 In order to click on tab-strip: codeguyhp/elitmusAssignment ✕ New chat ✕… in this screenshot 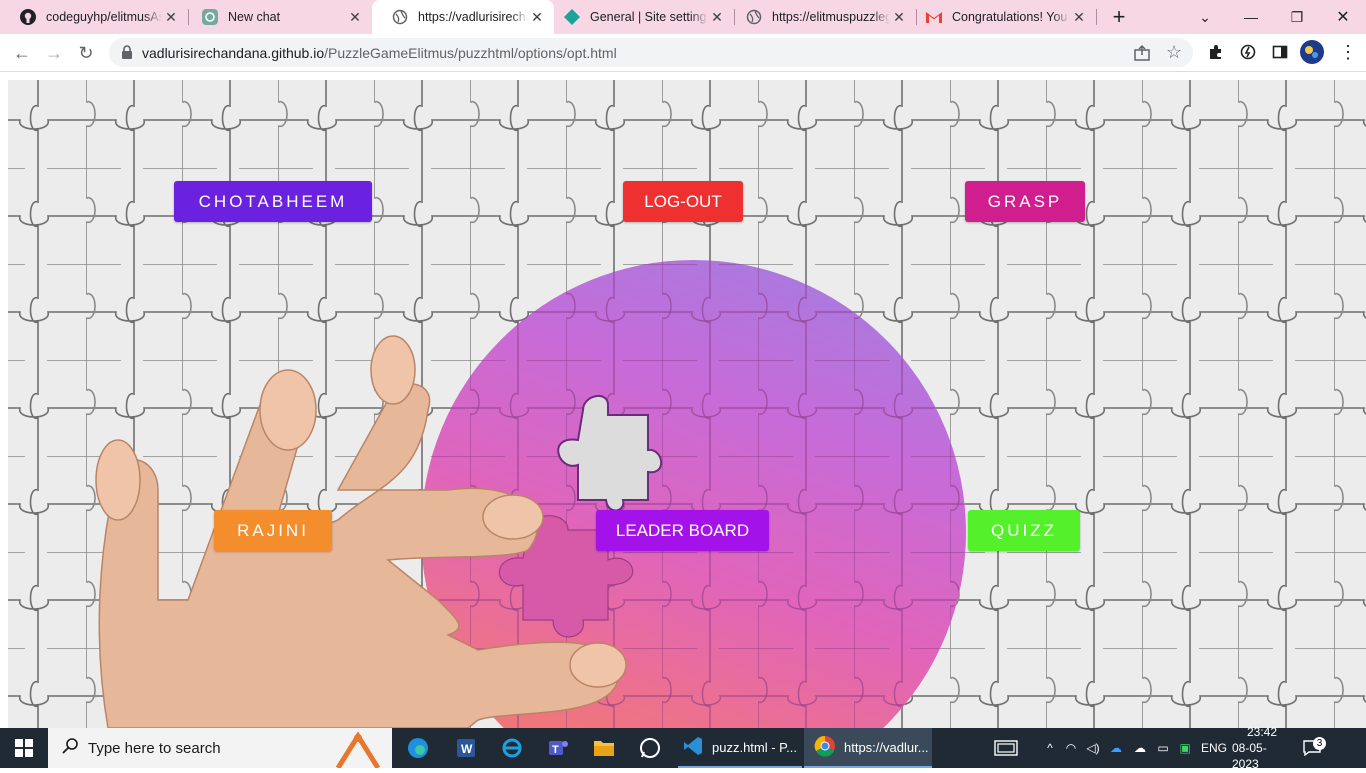, I will do `click(683, 17)`.